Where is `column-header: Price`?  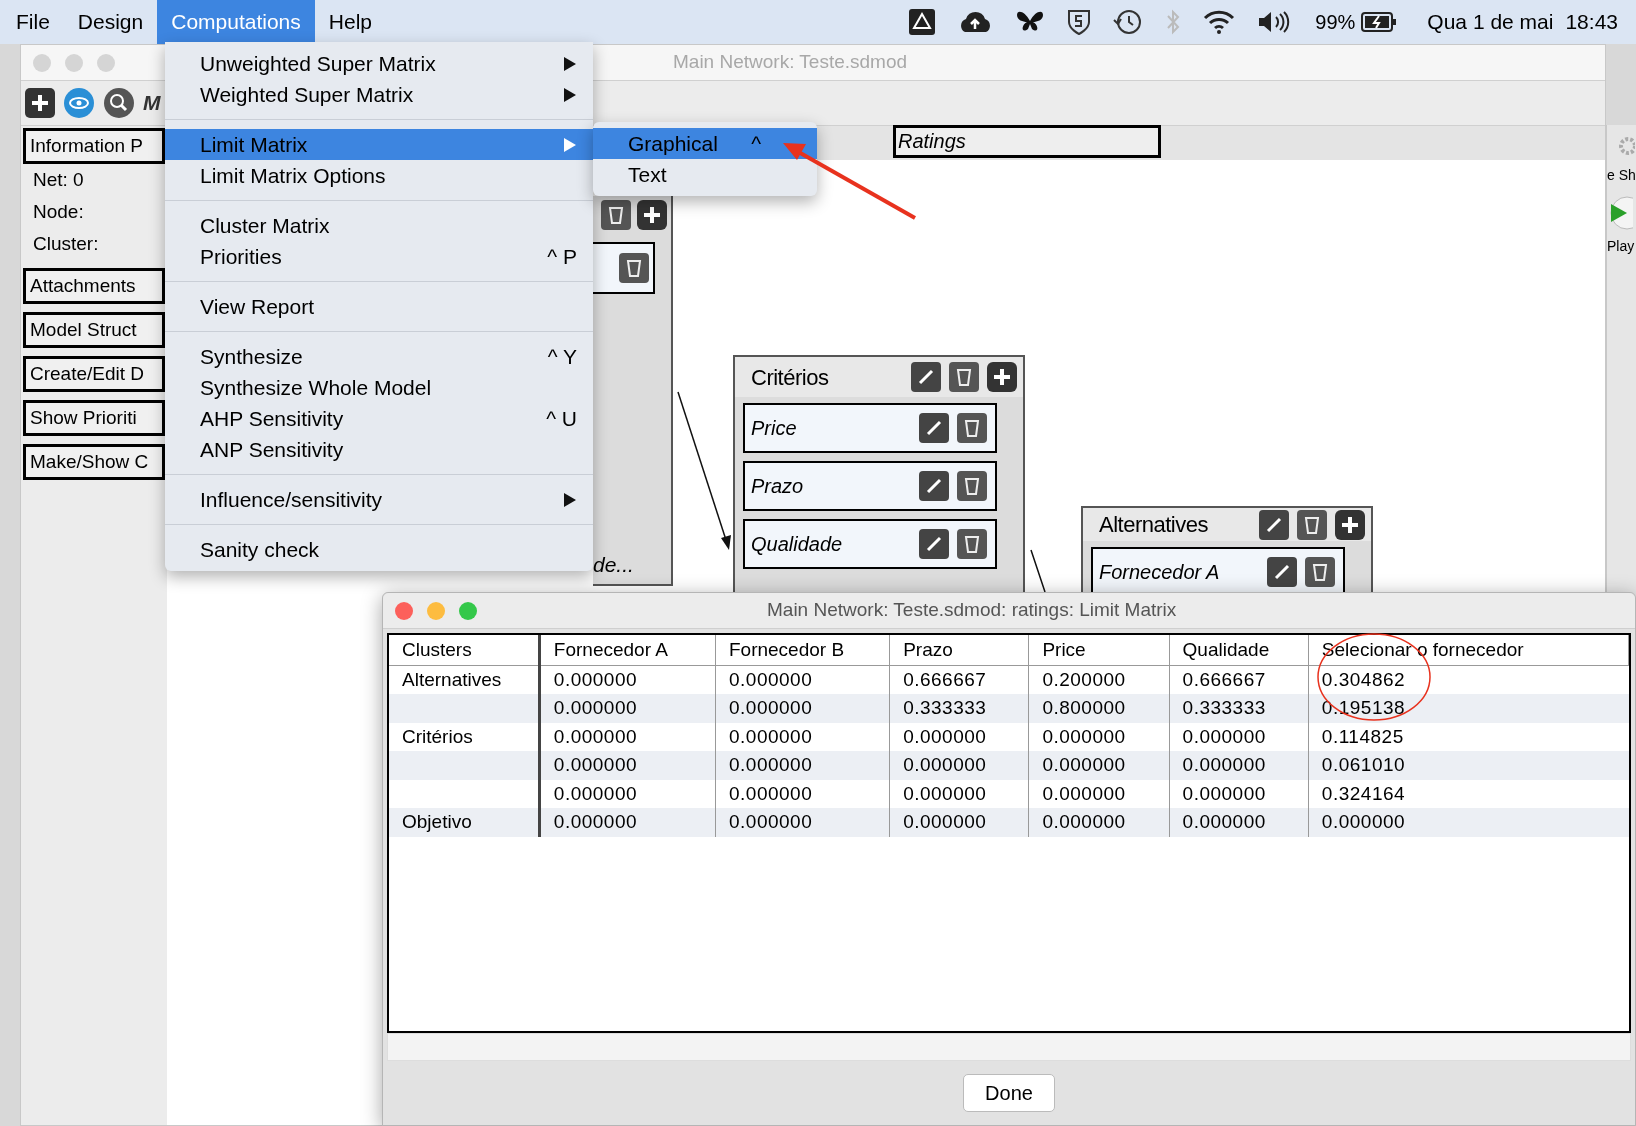
column-header: Price is located at coordinates (1099, 650).